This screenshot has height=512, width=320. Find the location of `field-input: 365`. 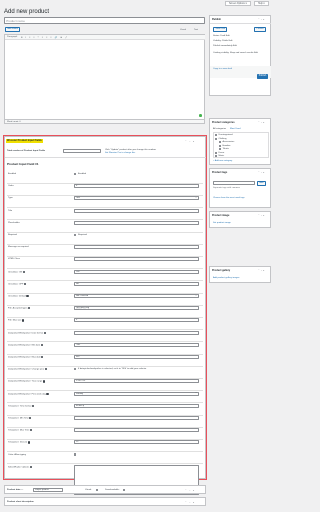

field-input: 365 is located at coordinates (136, 357).